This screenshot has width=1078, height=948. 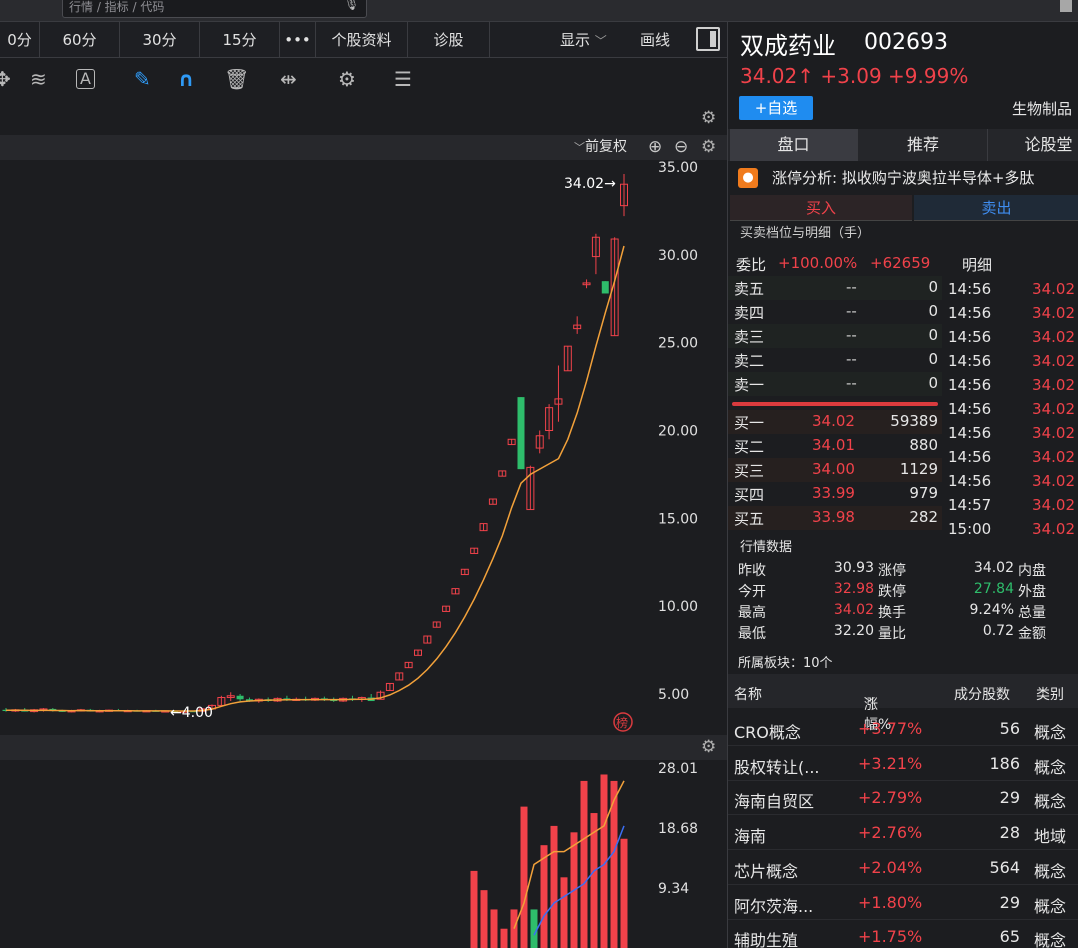 I want to click on trade-detail-row: 14:56 34.02, so click(x=1012, y=458).